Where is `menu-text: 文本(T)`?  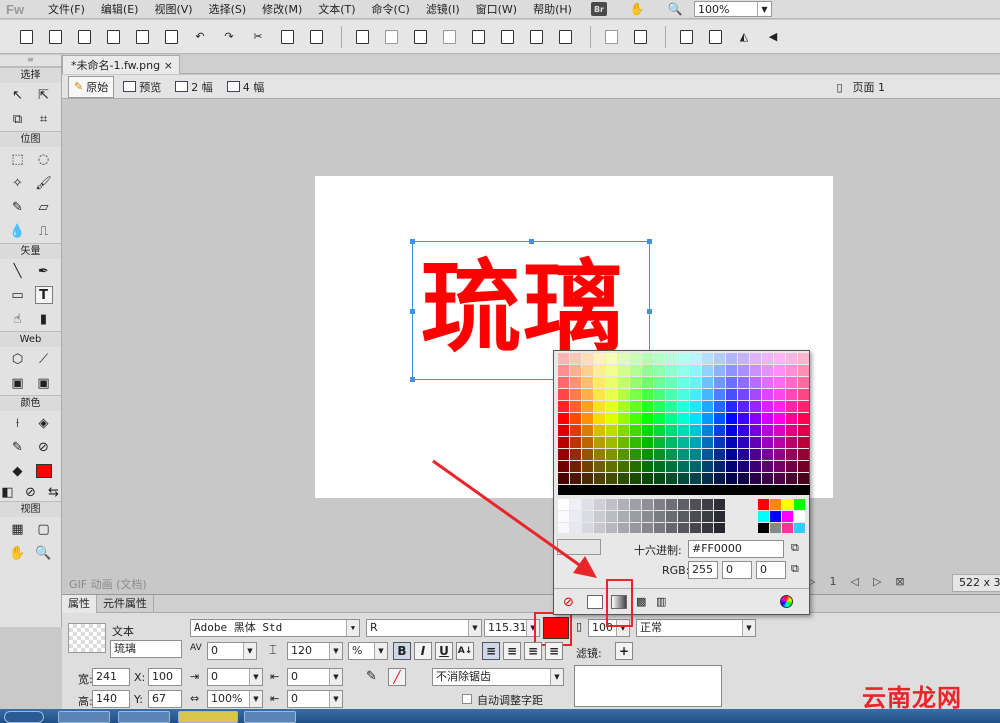
menu-text: 文本(T) is located at coordinates (336, 9).